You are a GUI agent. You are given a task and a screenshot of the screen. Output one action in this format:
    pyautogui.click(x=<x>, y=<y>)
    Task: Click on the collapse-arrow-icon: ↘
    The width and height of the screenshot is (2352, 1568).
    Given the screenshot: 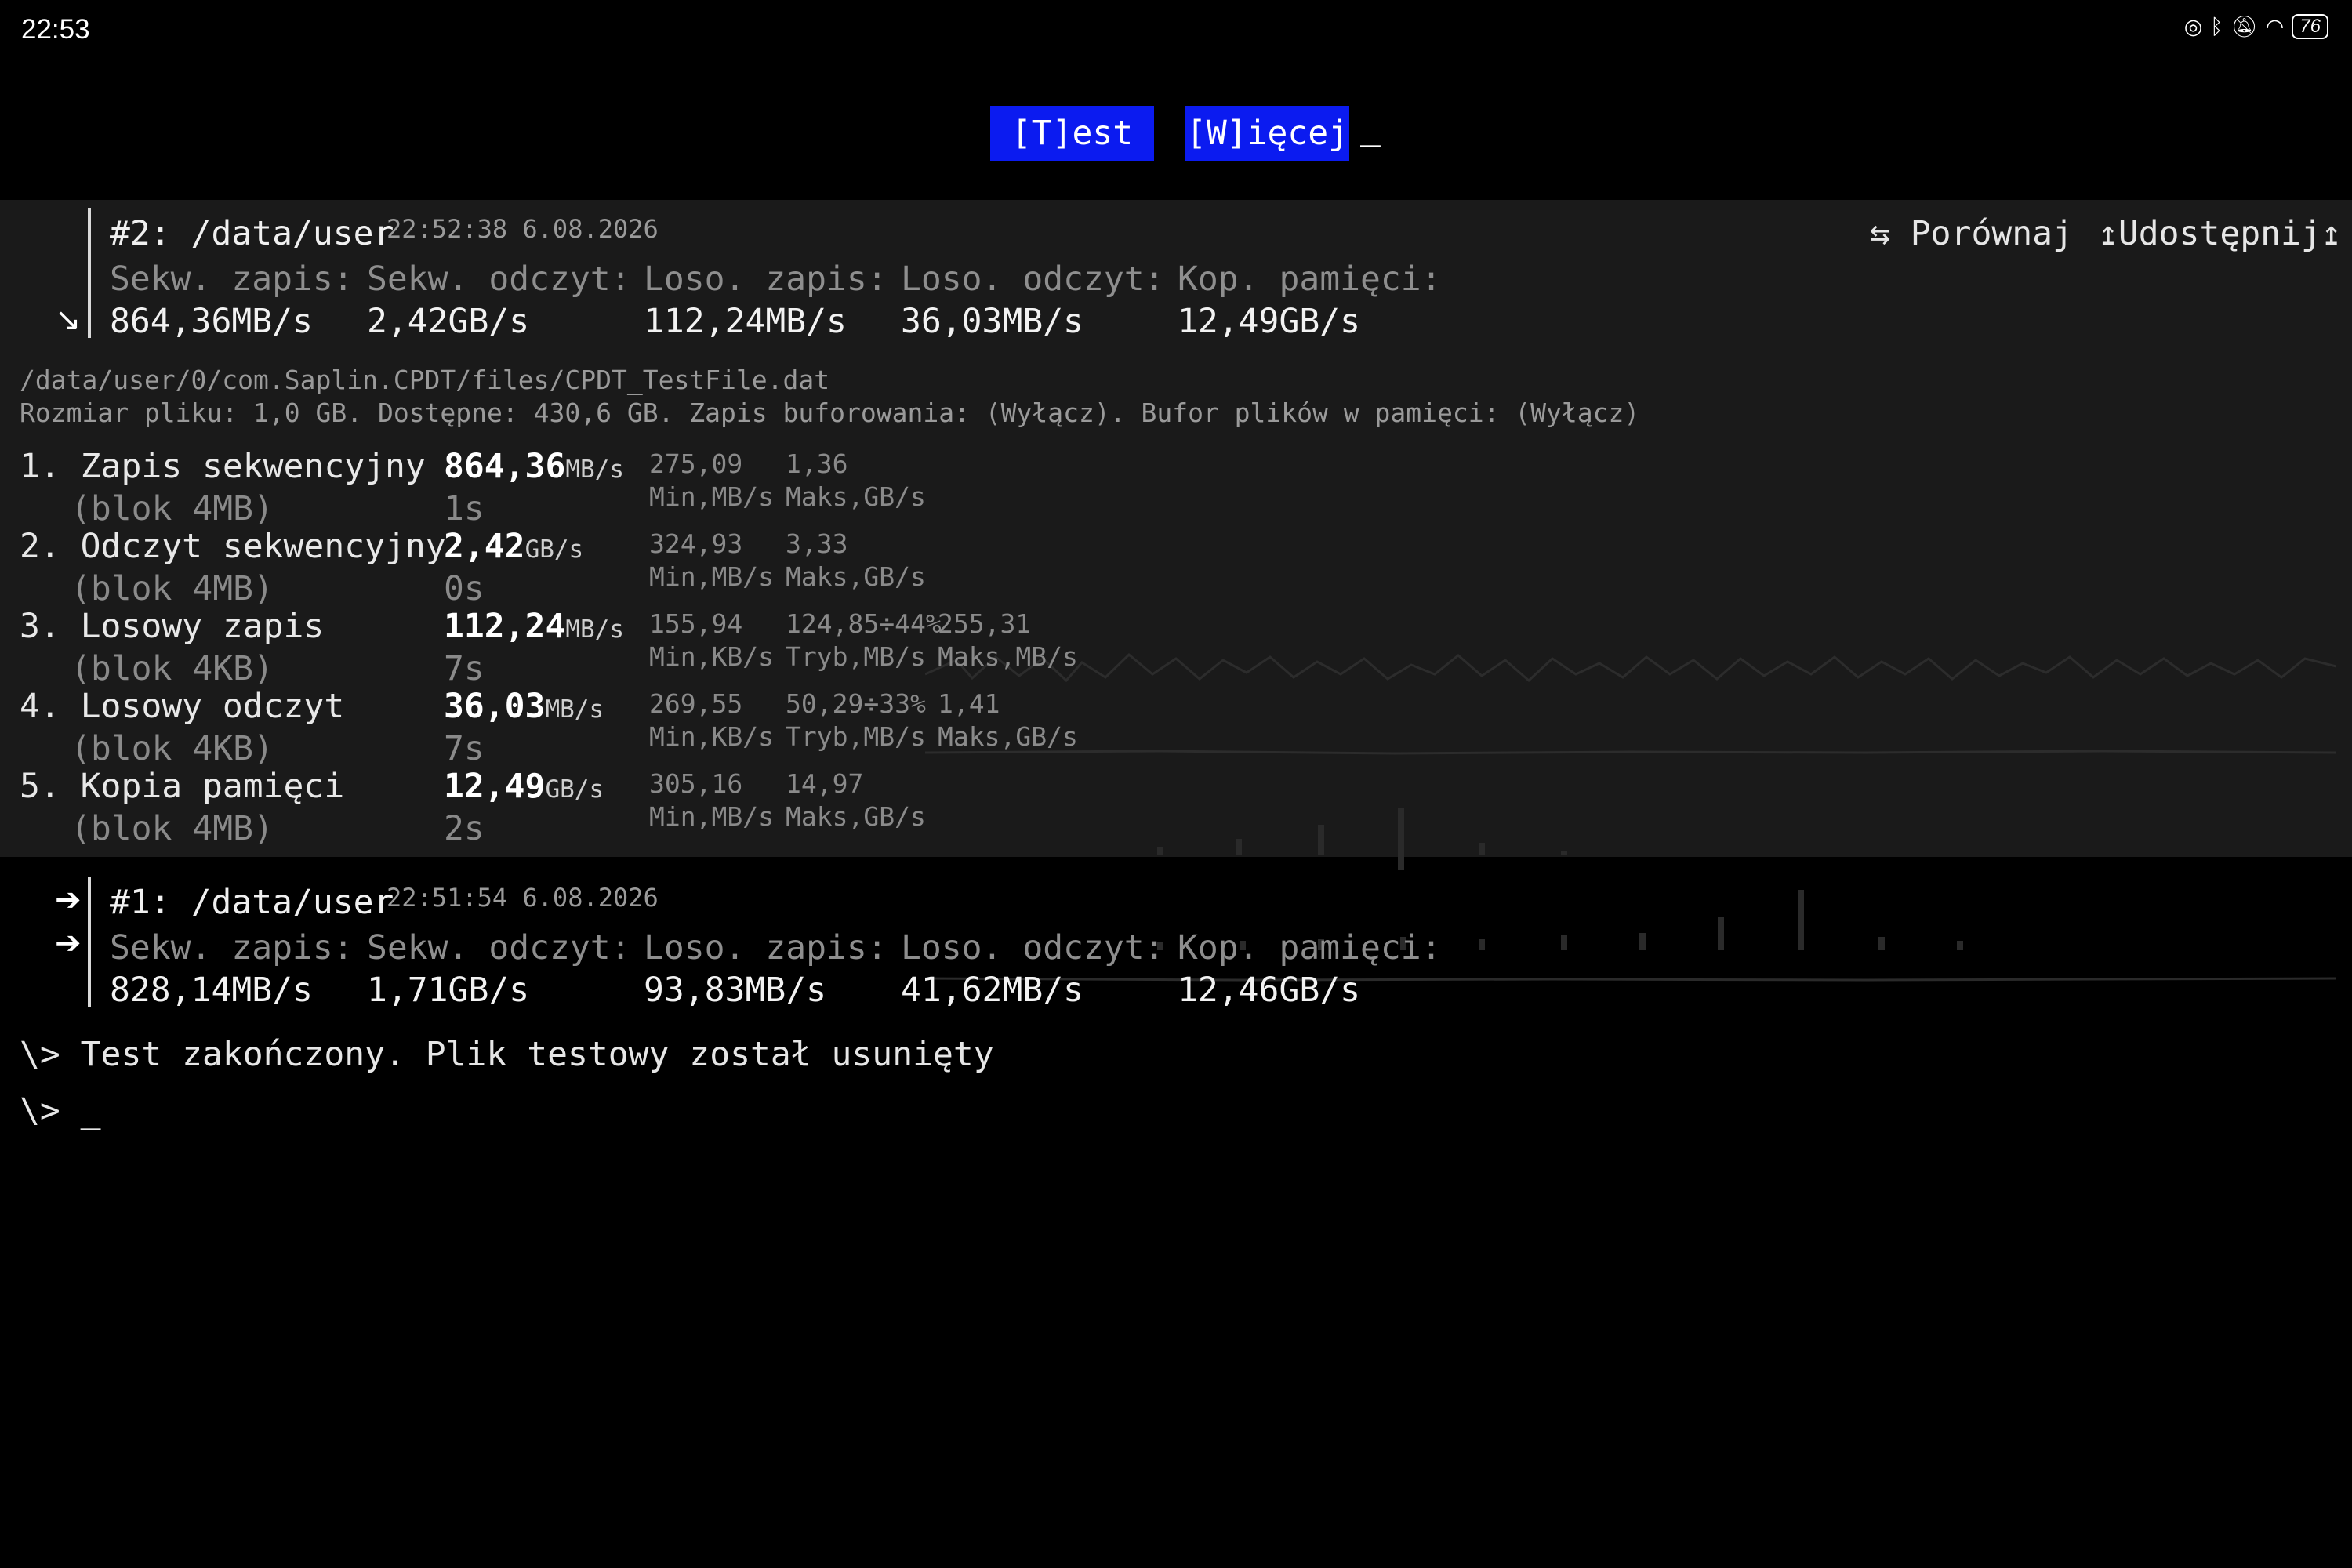 What is the action you would take?
    pyautogui.click(x=68, y=320)
    